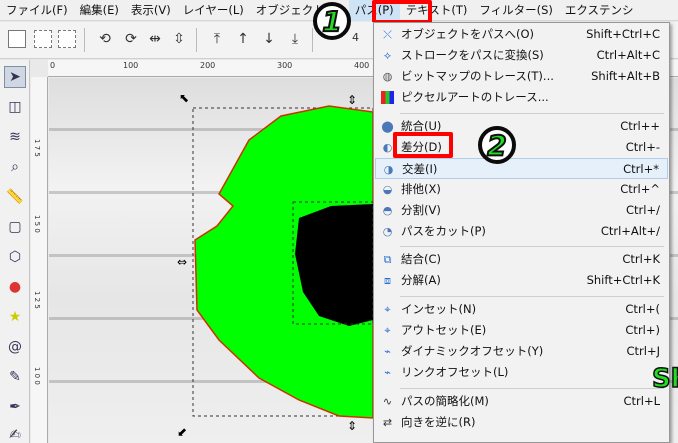 Image resolution: width=678 pixels, height=443 pixels. What do you see at coordinates (438, 422) in the screenshot?
I see `menu-item-label: 向きを逆に(R)` at bounding box center [438, 422].